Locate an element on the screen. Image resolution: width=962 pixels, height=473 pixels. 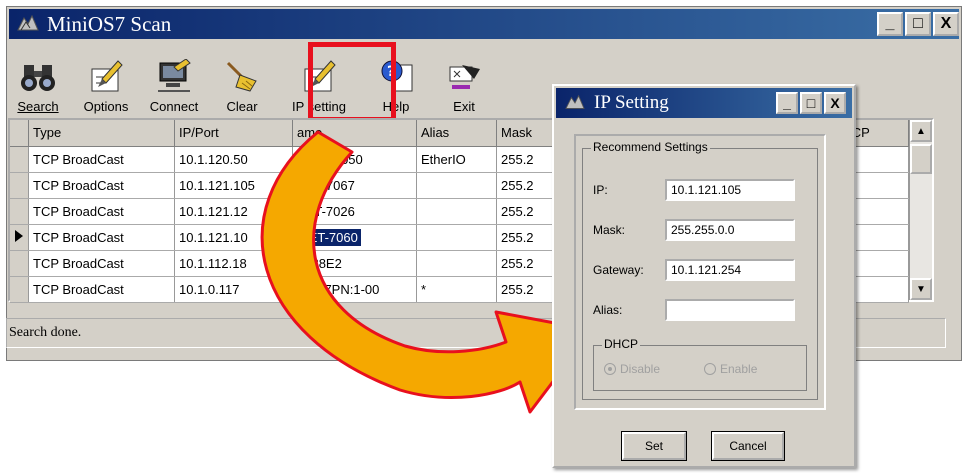
radio-unselected-icon is located at coordinates (710, 369).